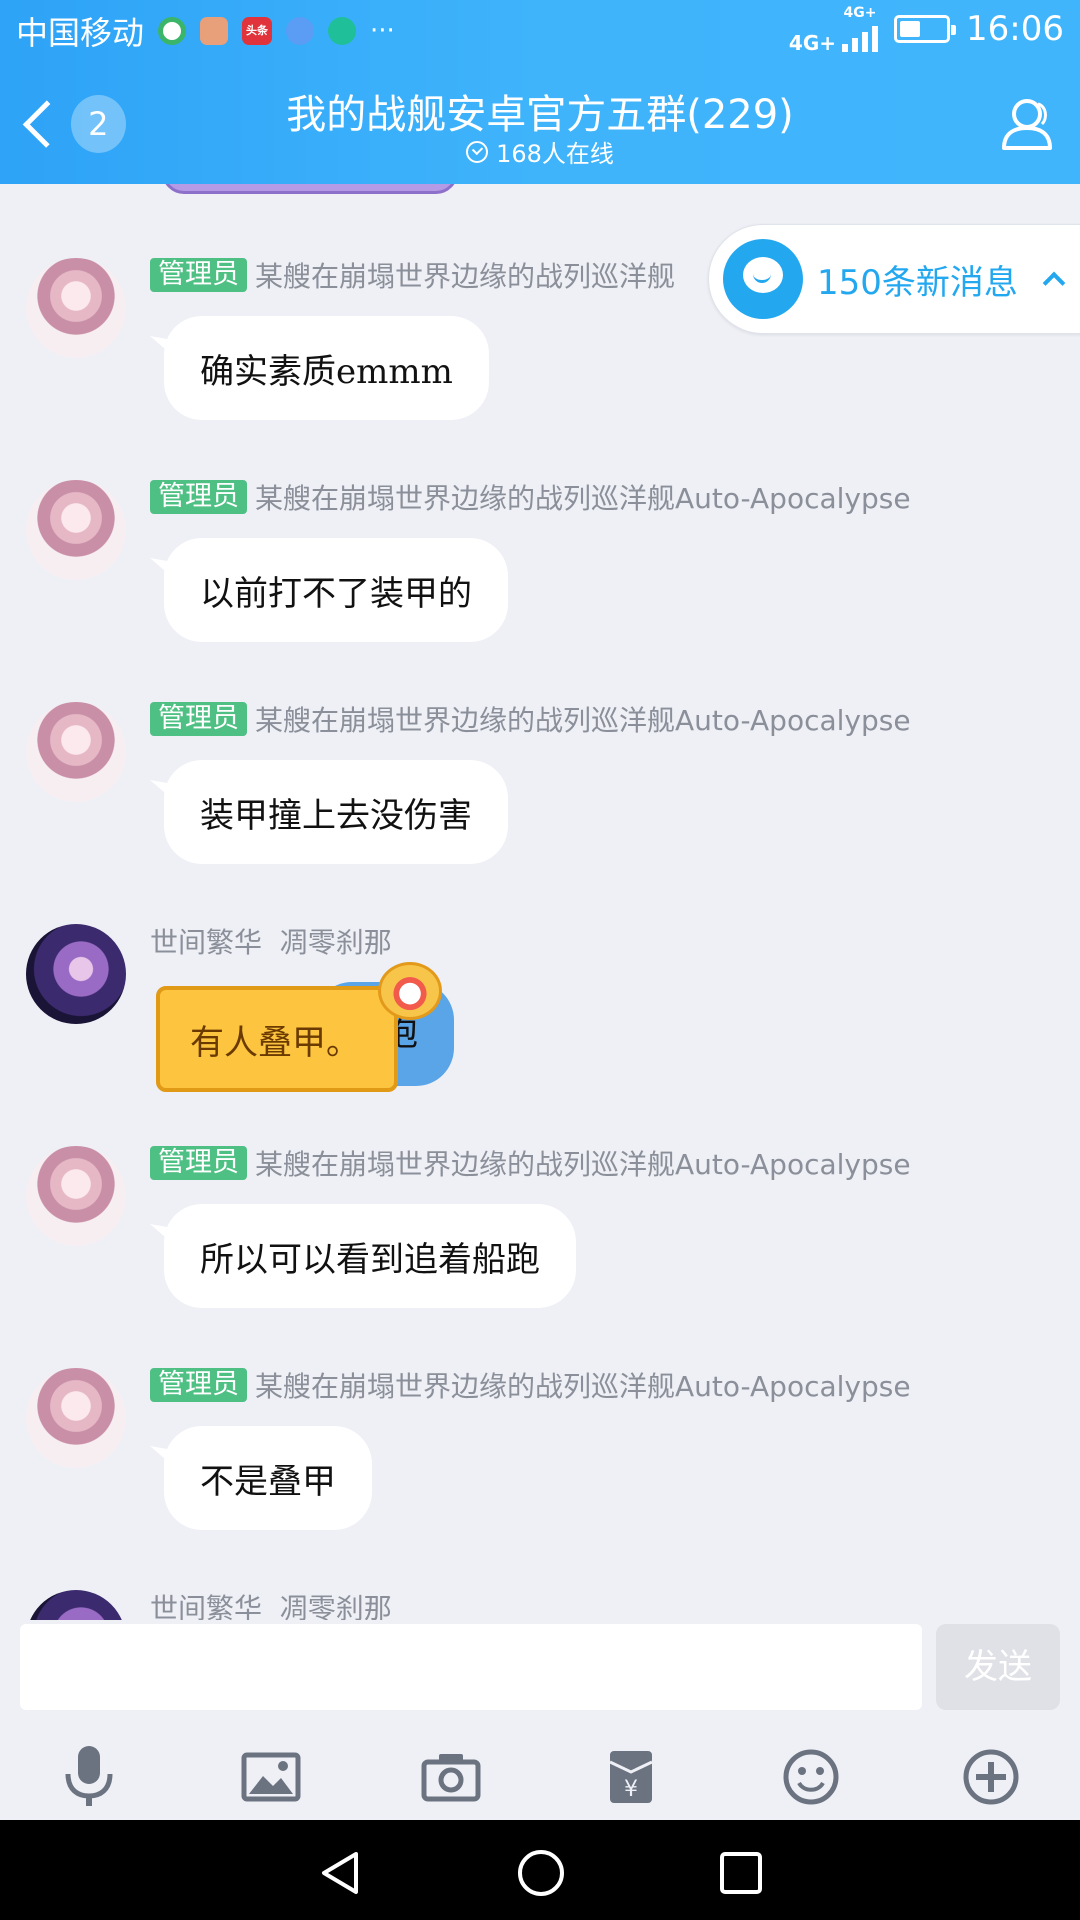  I want to click on new-messages-label: 150条新消息, so click(917, 282).